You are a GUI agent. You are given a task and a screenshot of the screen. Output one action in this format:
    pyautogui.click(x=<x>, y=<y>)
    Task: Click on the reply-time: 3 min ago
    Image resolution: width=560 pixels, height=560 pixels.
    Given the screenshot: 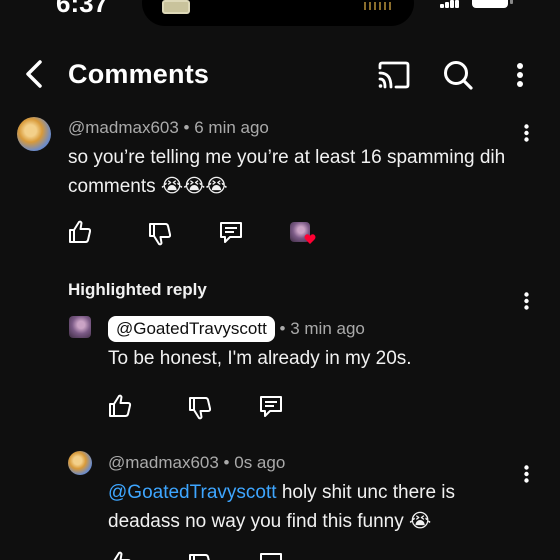 What is the action you would take?
    pyautogui.click(x=327, y=328)
    